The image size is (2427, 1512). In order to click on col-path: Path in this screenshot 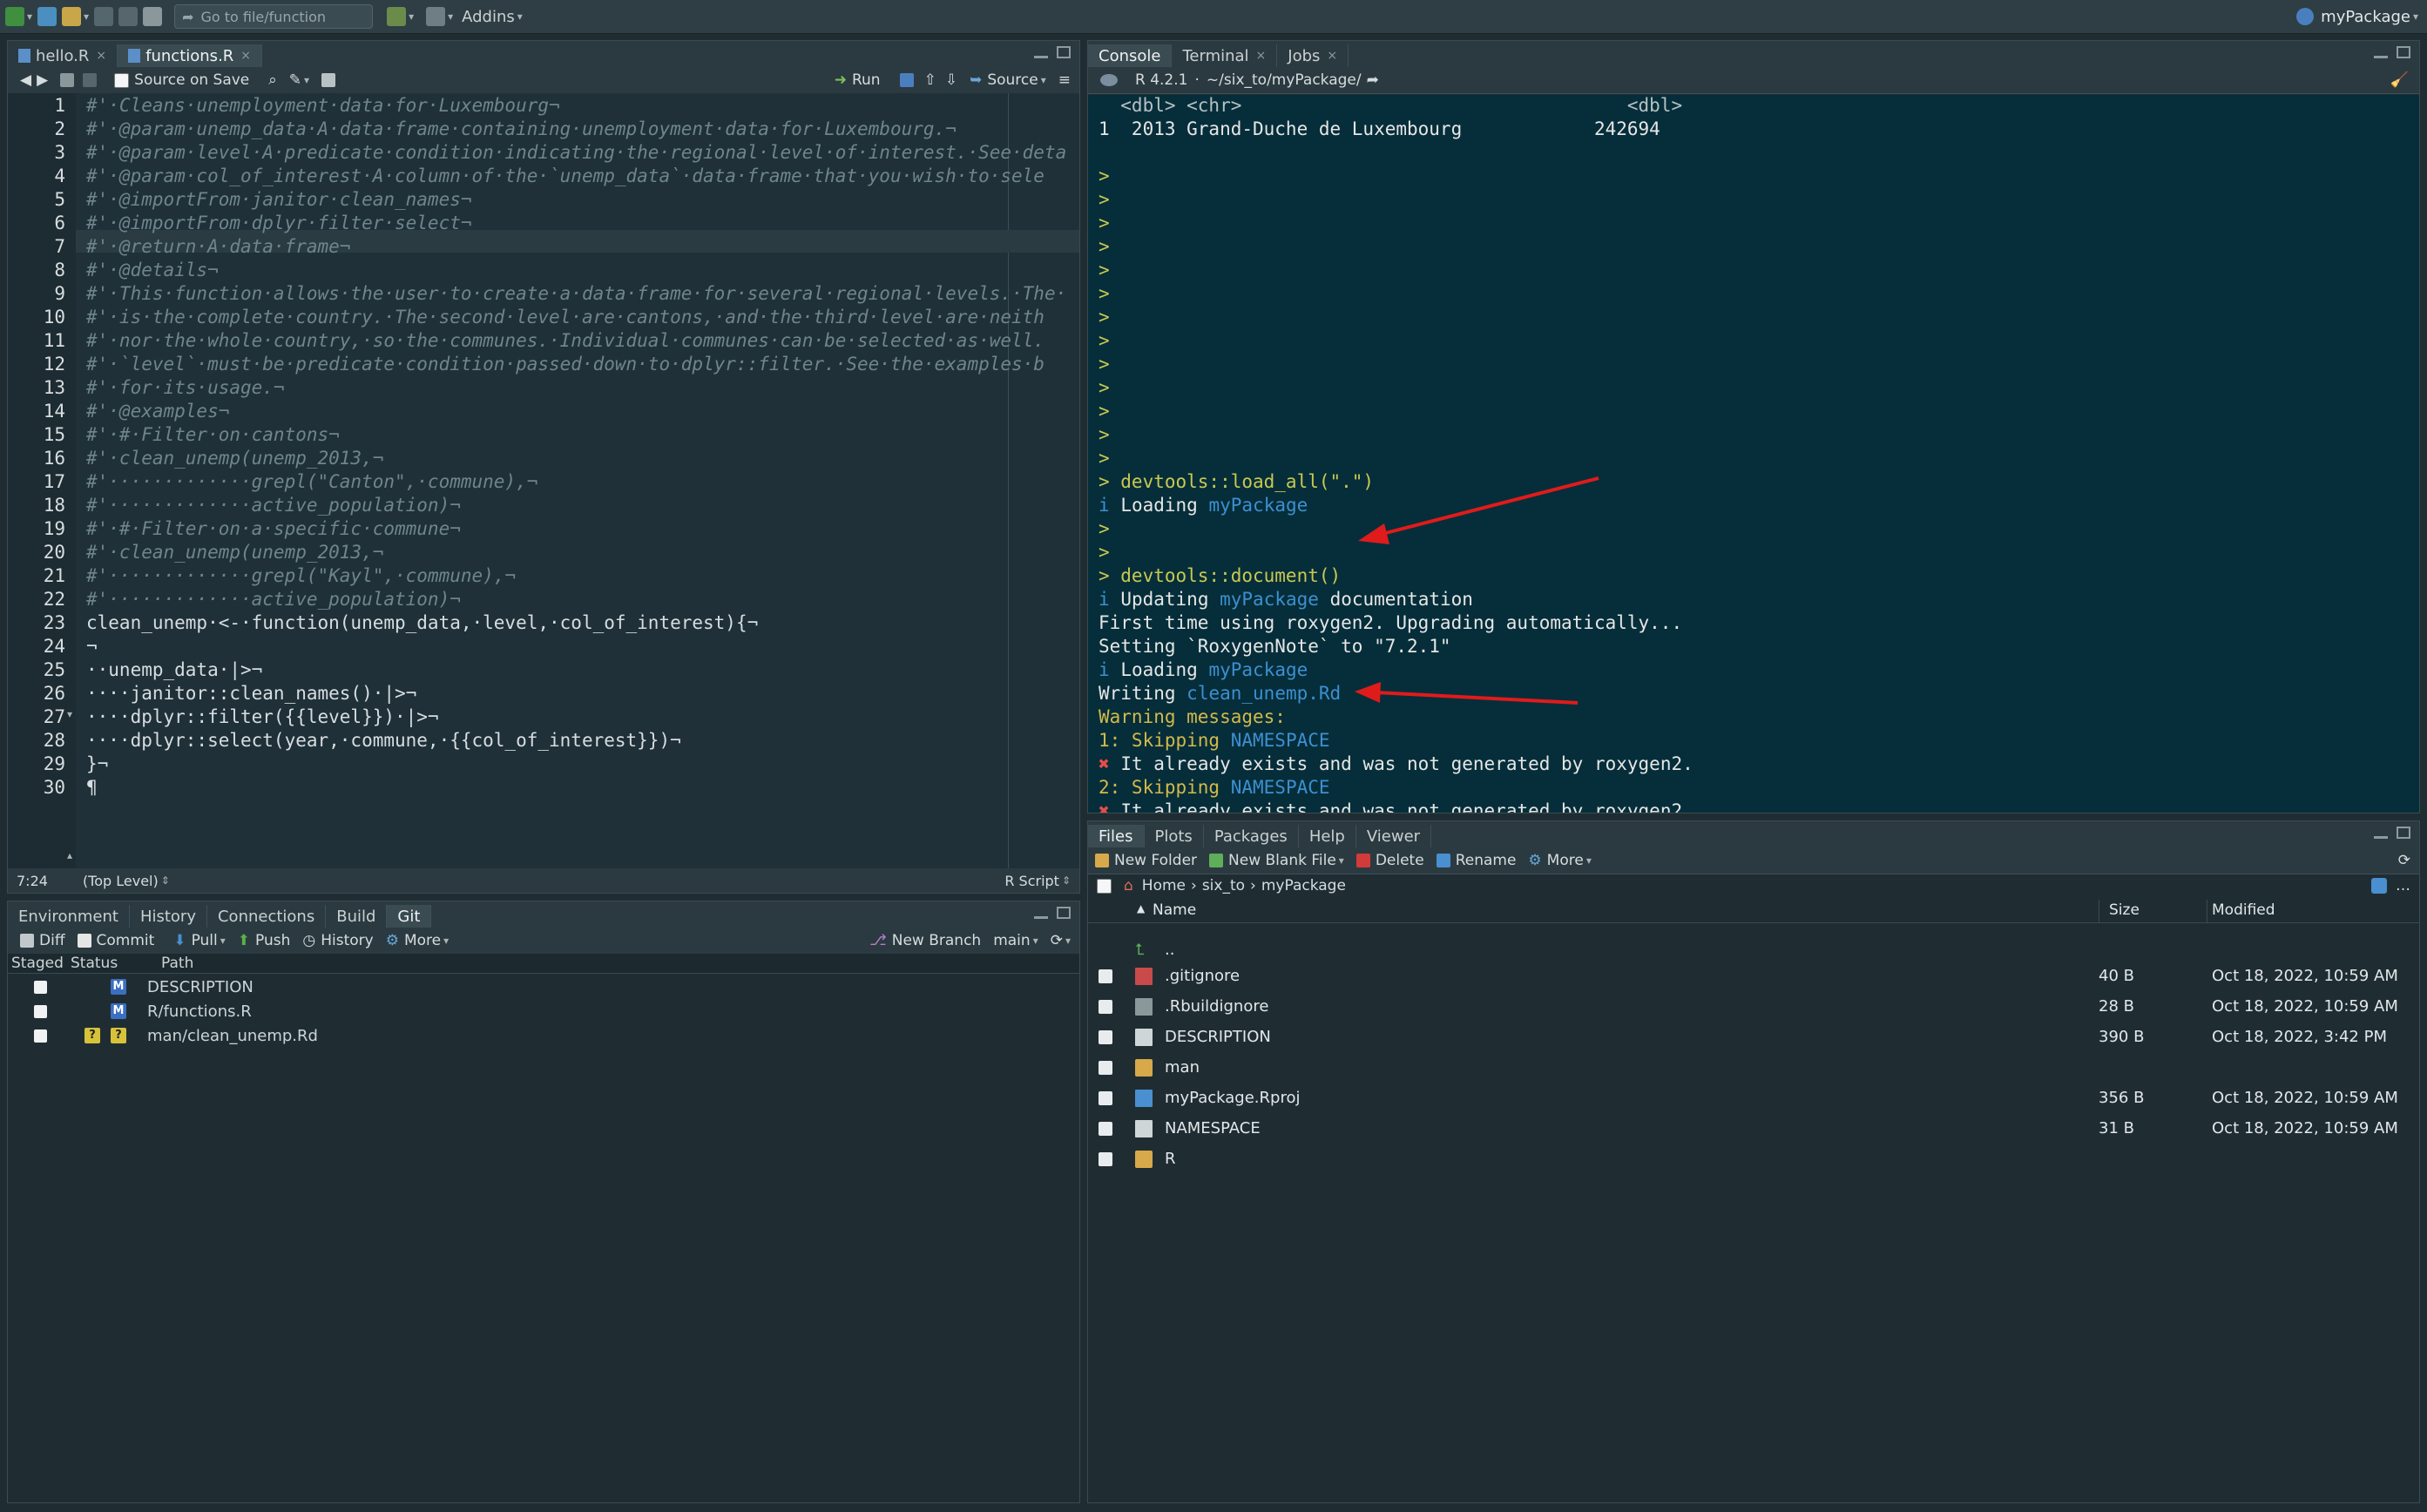, I will do `click(177, 963)`.